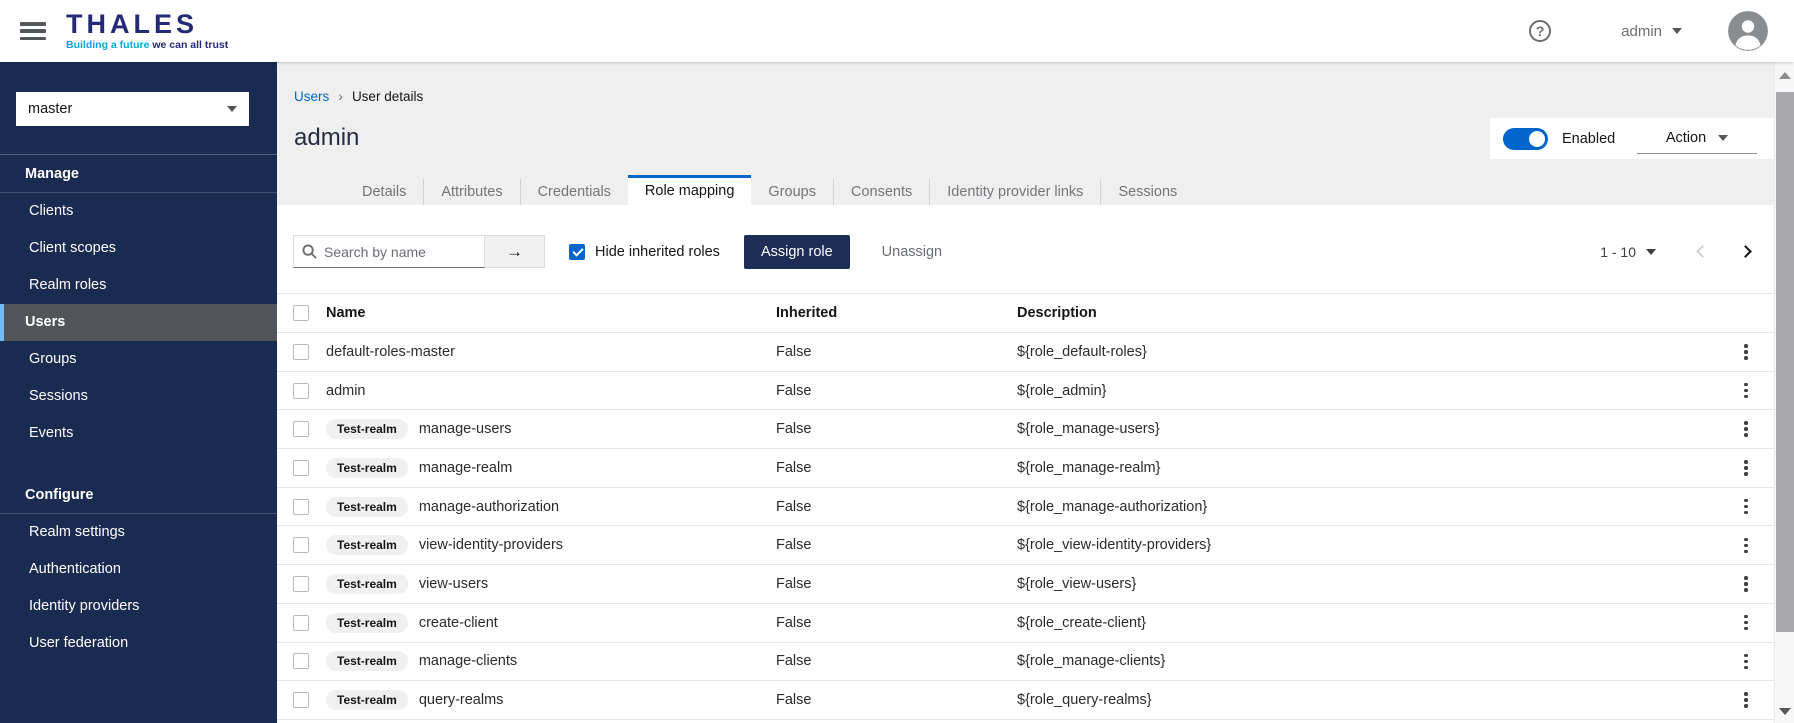 This screenshot has height=723, width=1794. What do you see at coordinates (390, 351) in the screenshot?
I see `role-name: default-roles-master` at bounding box center [390, 351].